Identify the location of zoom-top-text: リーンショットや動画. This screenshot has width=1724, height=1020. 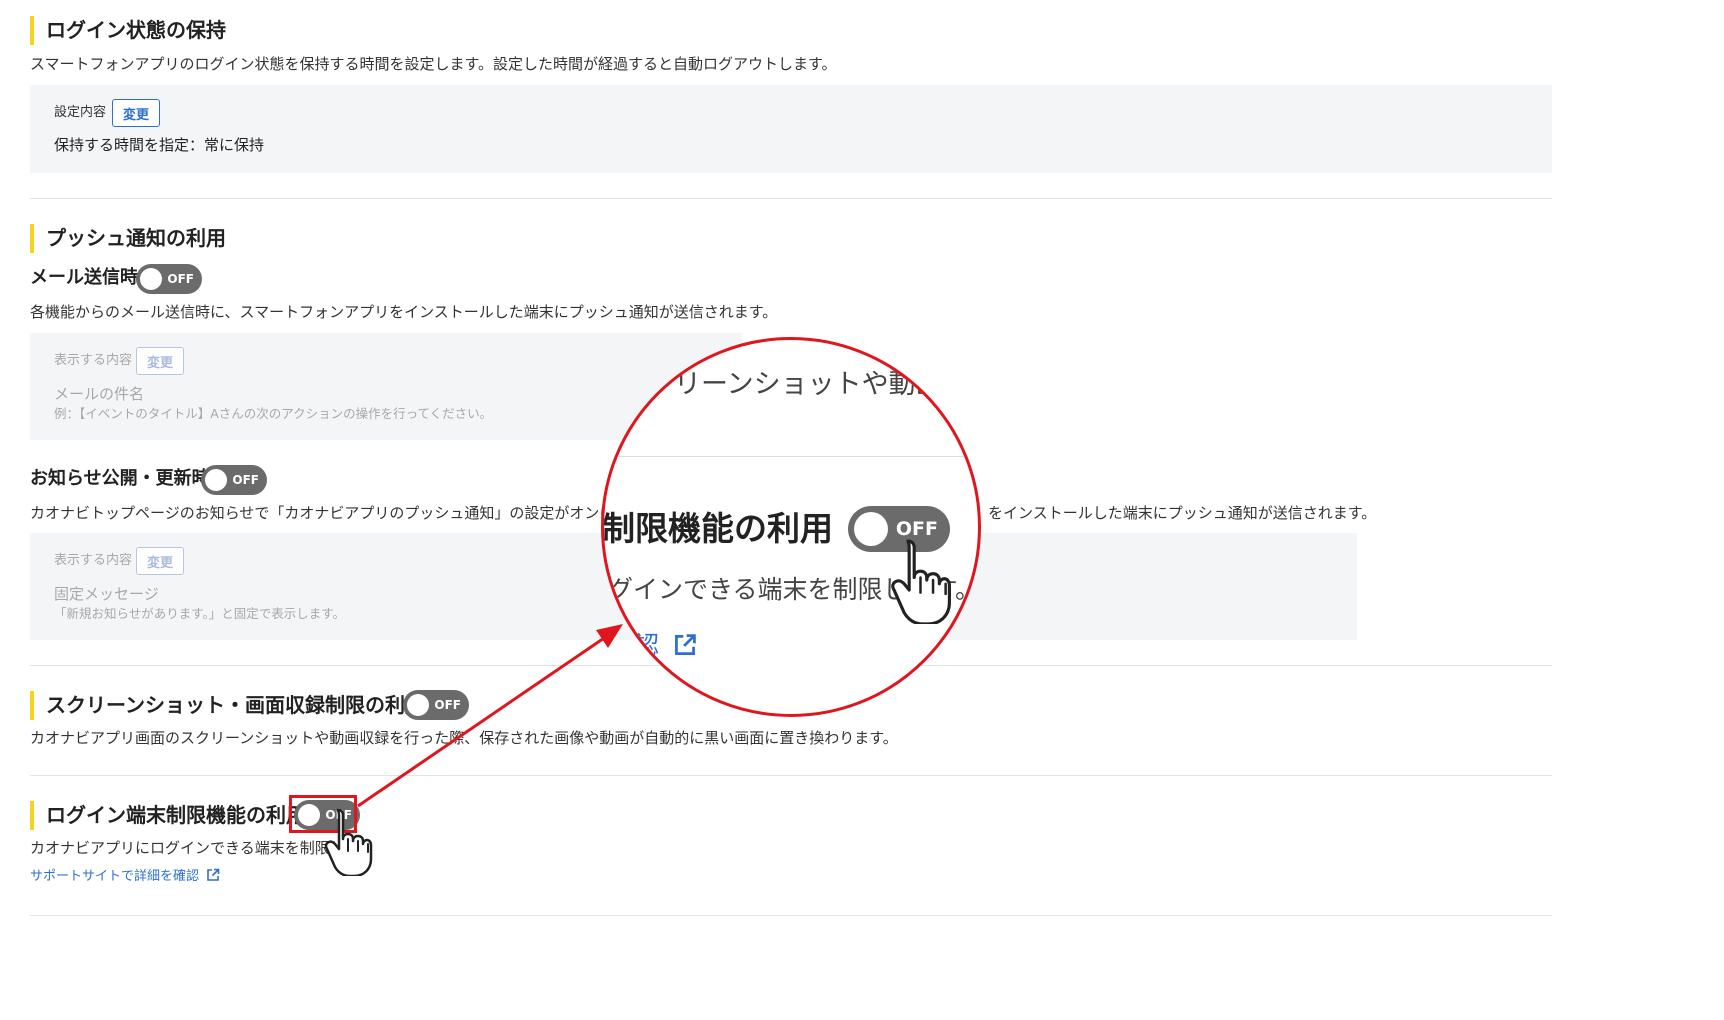
(808, 384).